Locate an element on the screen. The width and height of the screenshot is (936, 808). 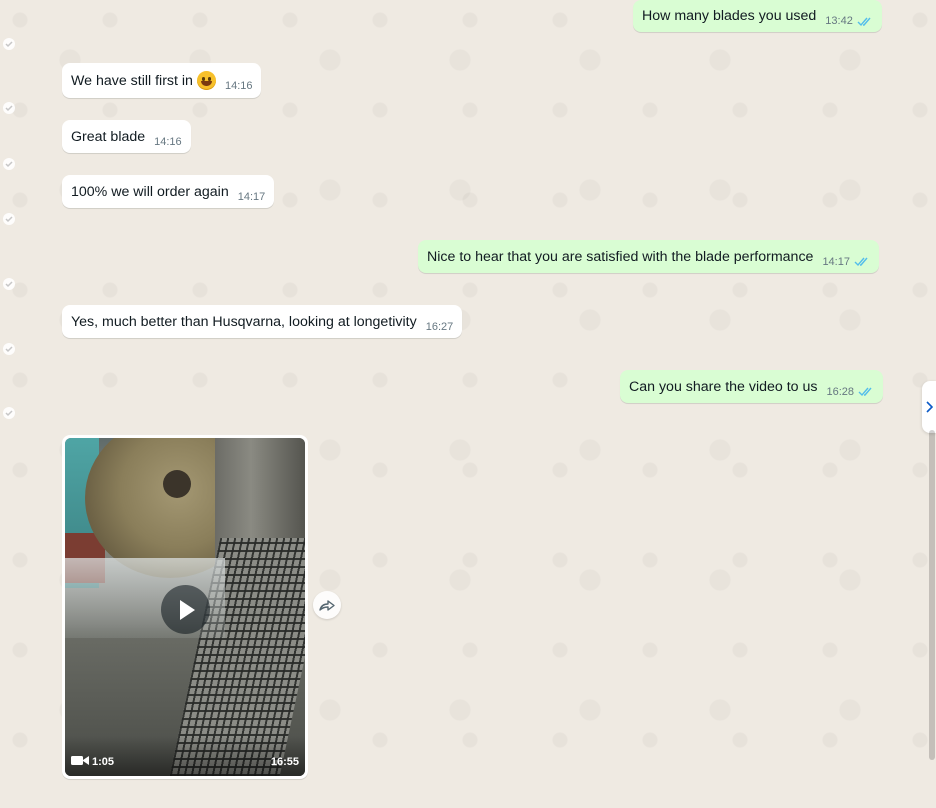
message-bubble-incoming: 100% we will order again 14:17 is located at coordinates (168, 191).